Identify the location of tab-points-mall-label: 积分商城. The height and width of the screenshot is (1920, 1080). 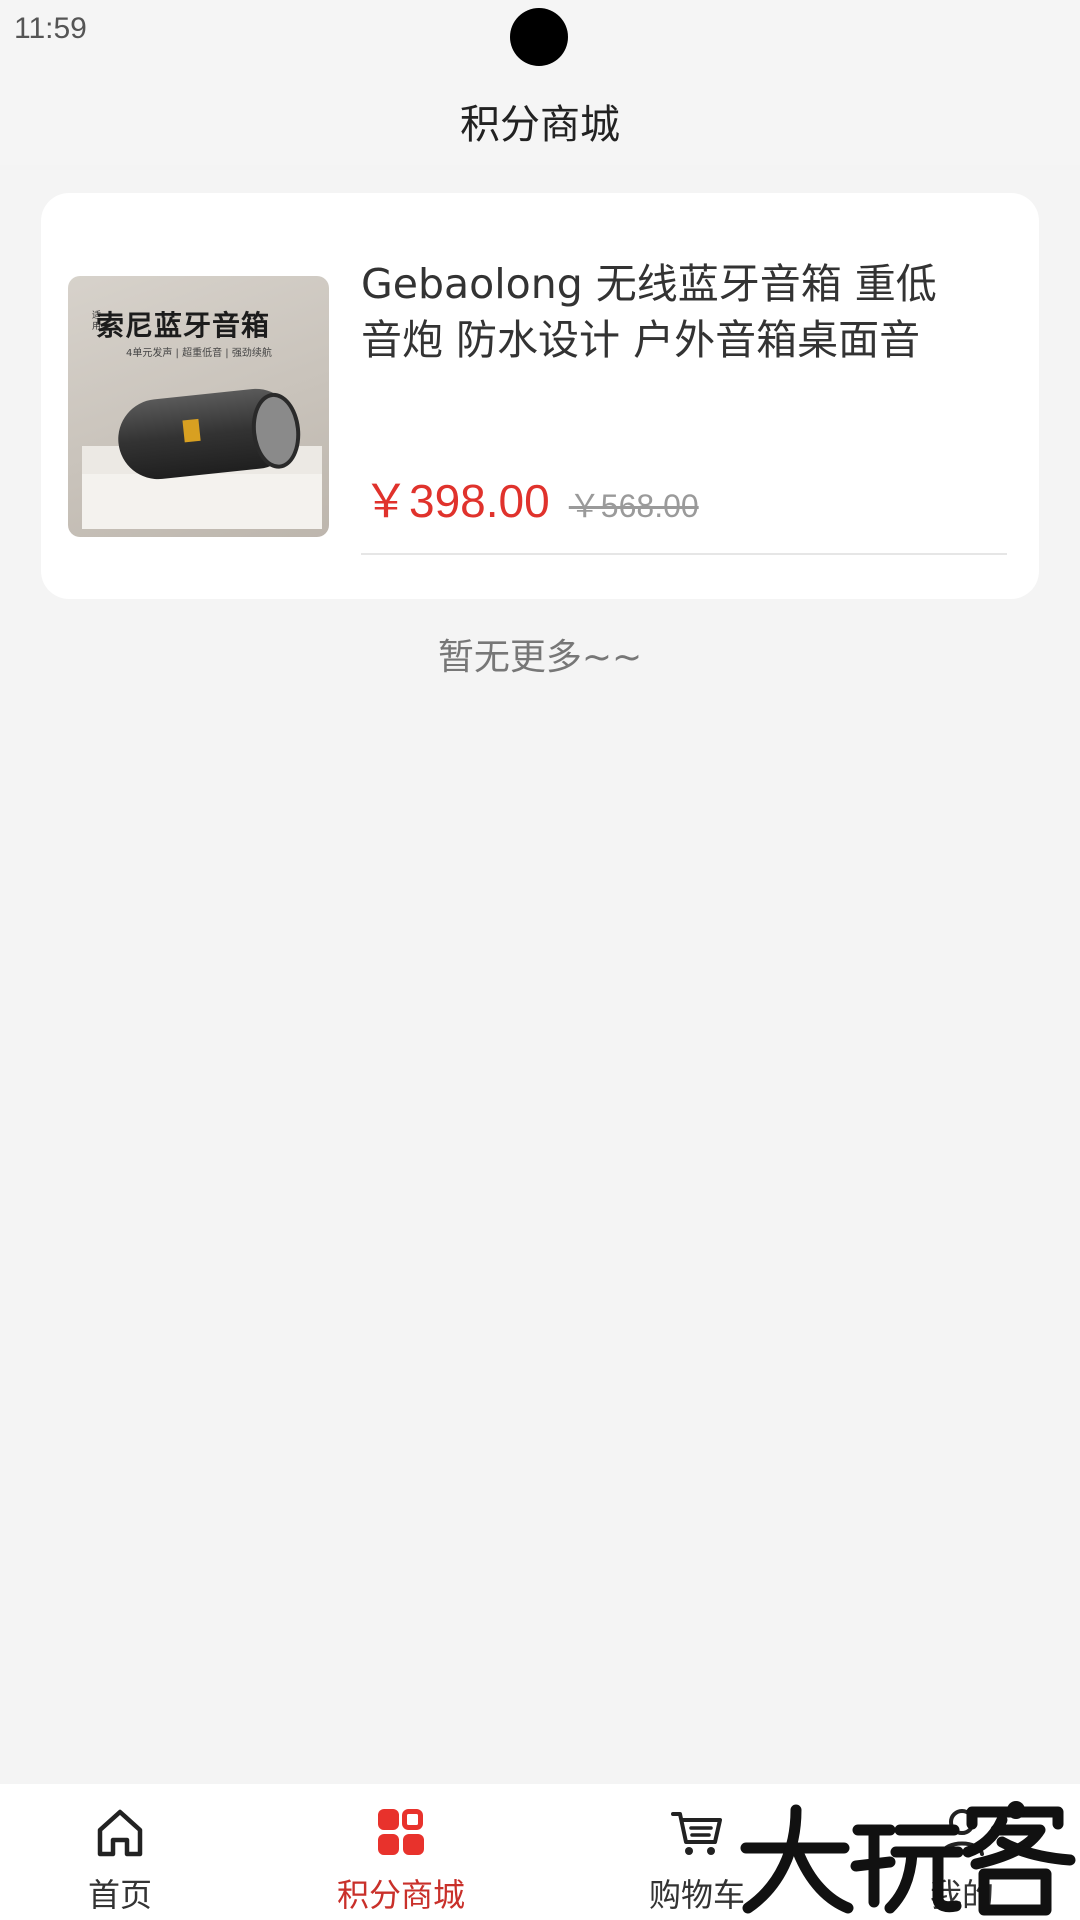
(400, 1895).